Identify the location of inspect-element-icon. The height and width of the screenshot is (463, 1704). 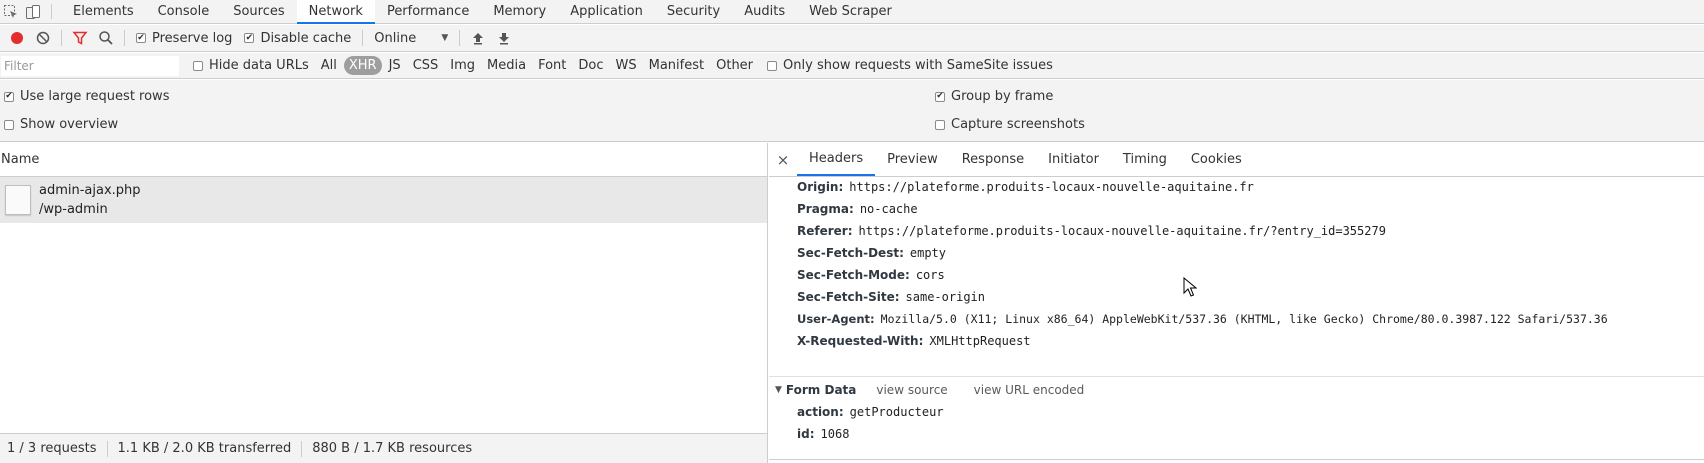
(11, 11).